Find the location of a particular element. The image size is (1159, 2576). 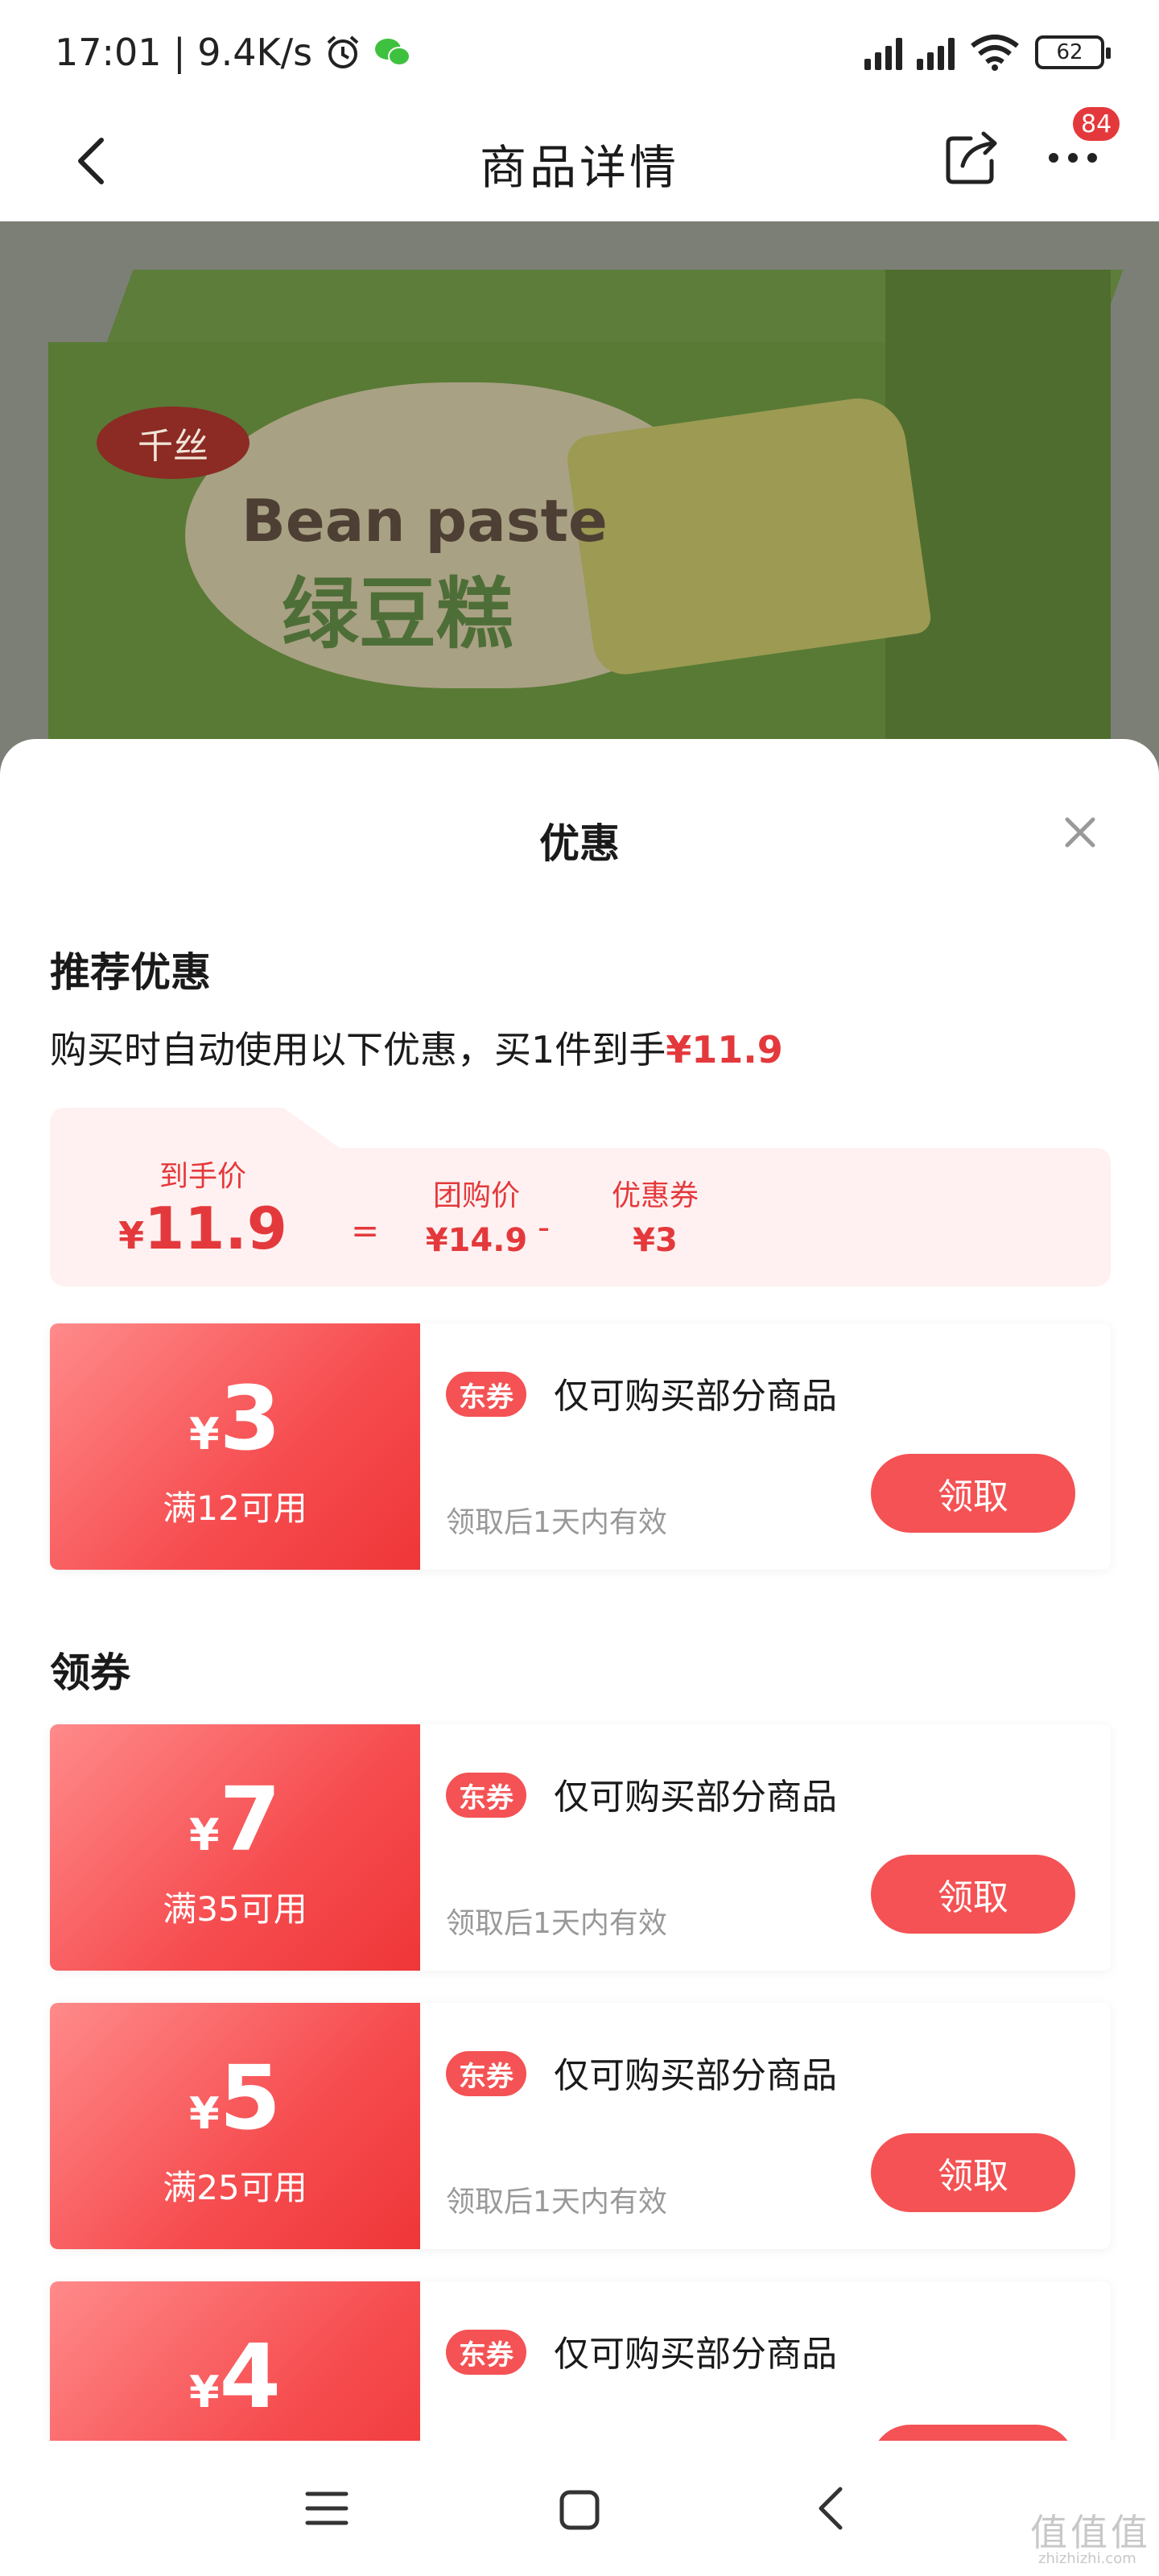

final-price-yen: ¥ is located at coordinates (131, 1235).